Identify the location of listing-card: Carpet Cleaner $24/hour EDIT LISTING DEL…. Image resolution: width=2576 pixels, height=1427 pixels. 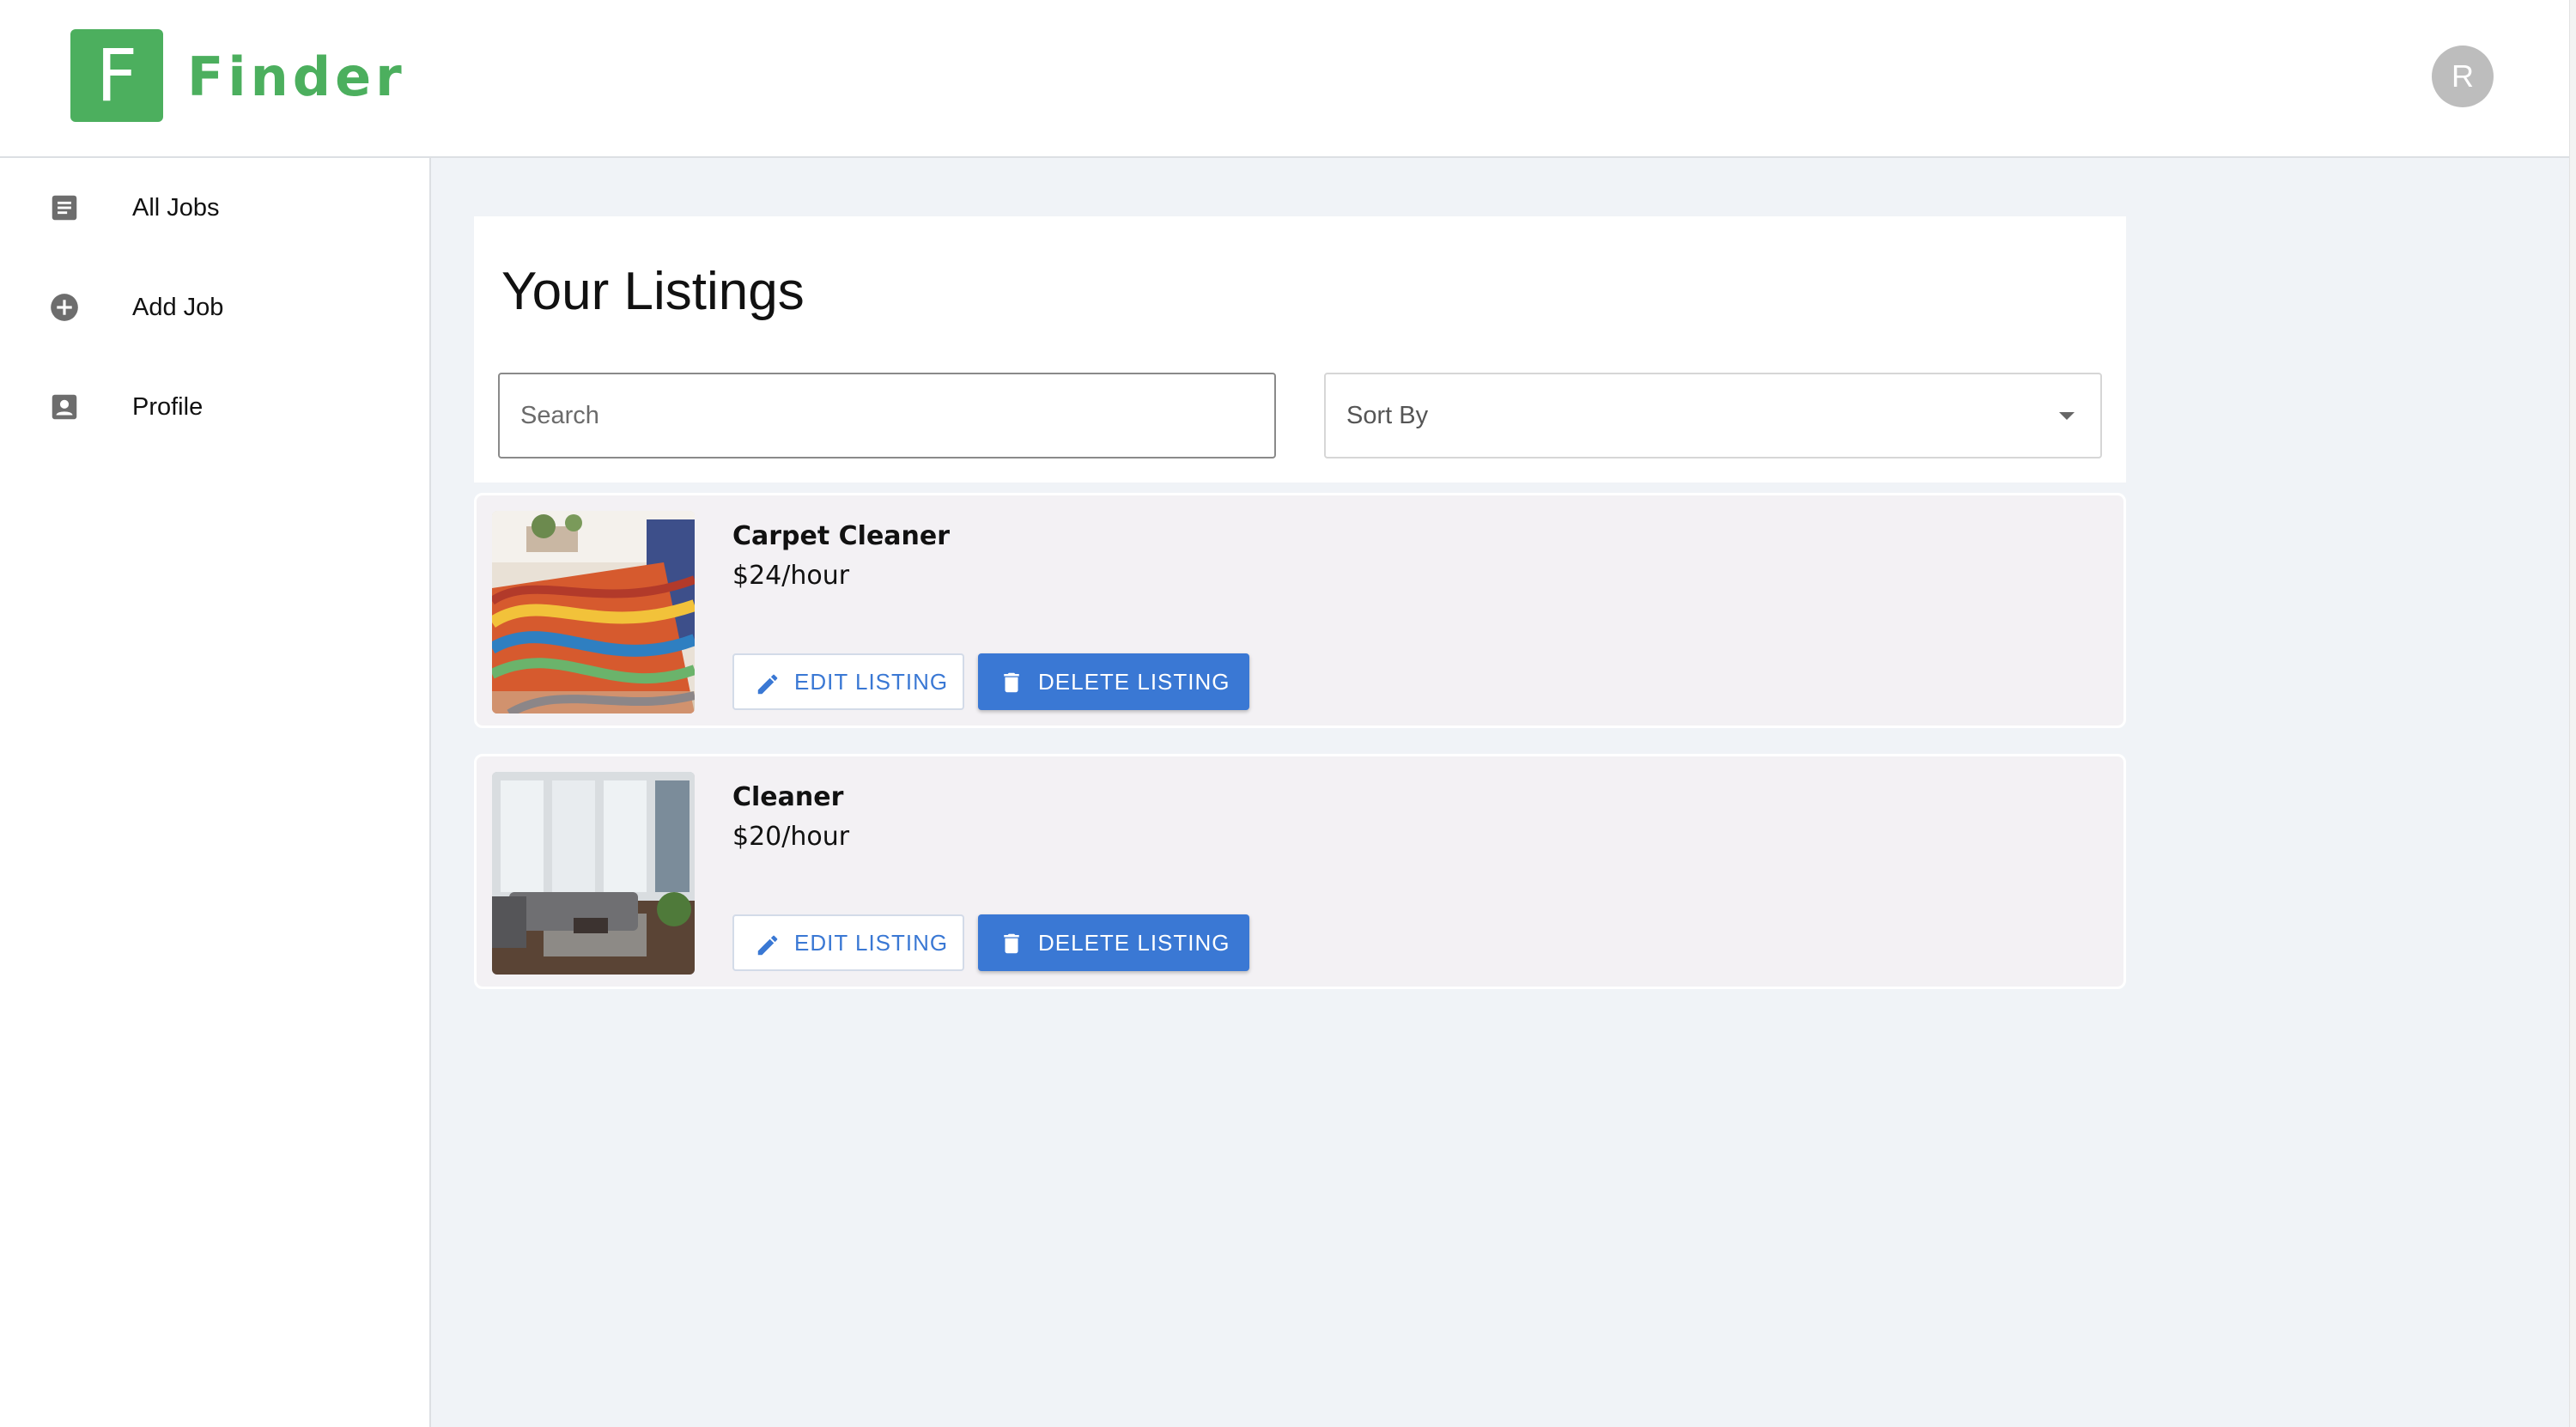
(1300, 610).